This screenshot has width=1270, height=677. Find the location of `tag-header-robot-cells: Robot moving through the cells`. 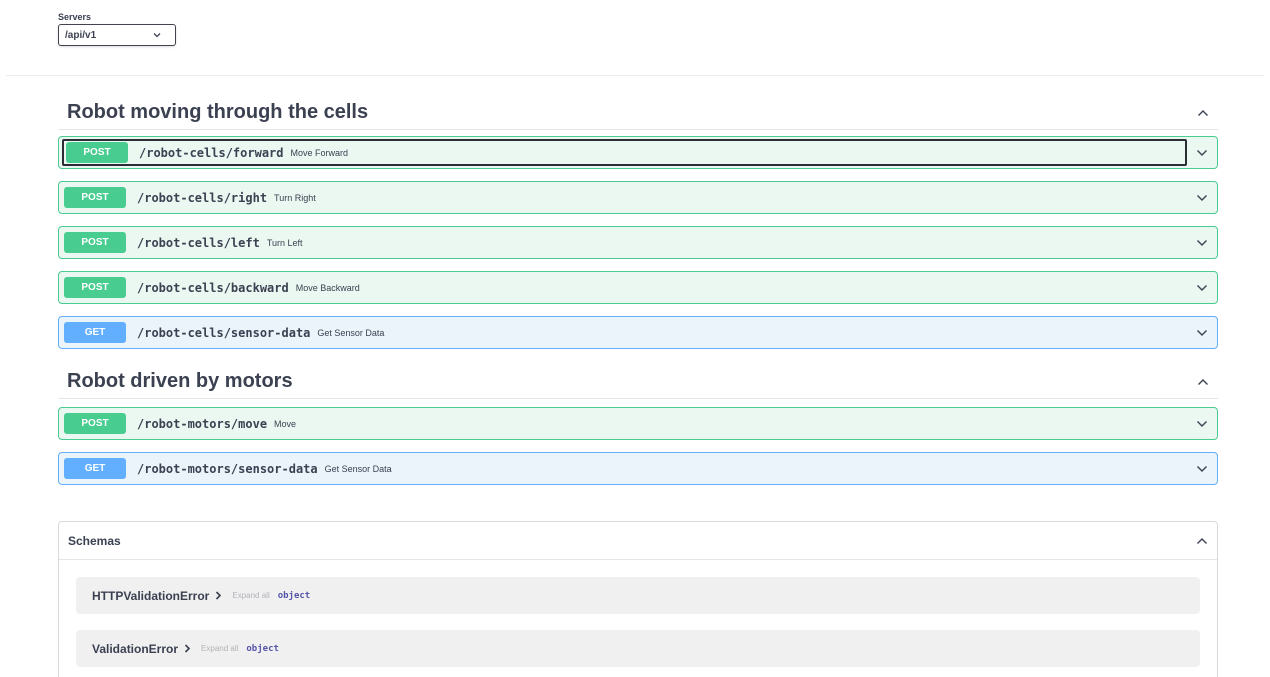

tag-header-robot-cells: Robot moving through the cells is located at coordinates (638, 113).